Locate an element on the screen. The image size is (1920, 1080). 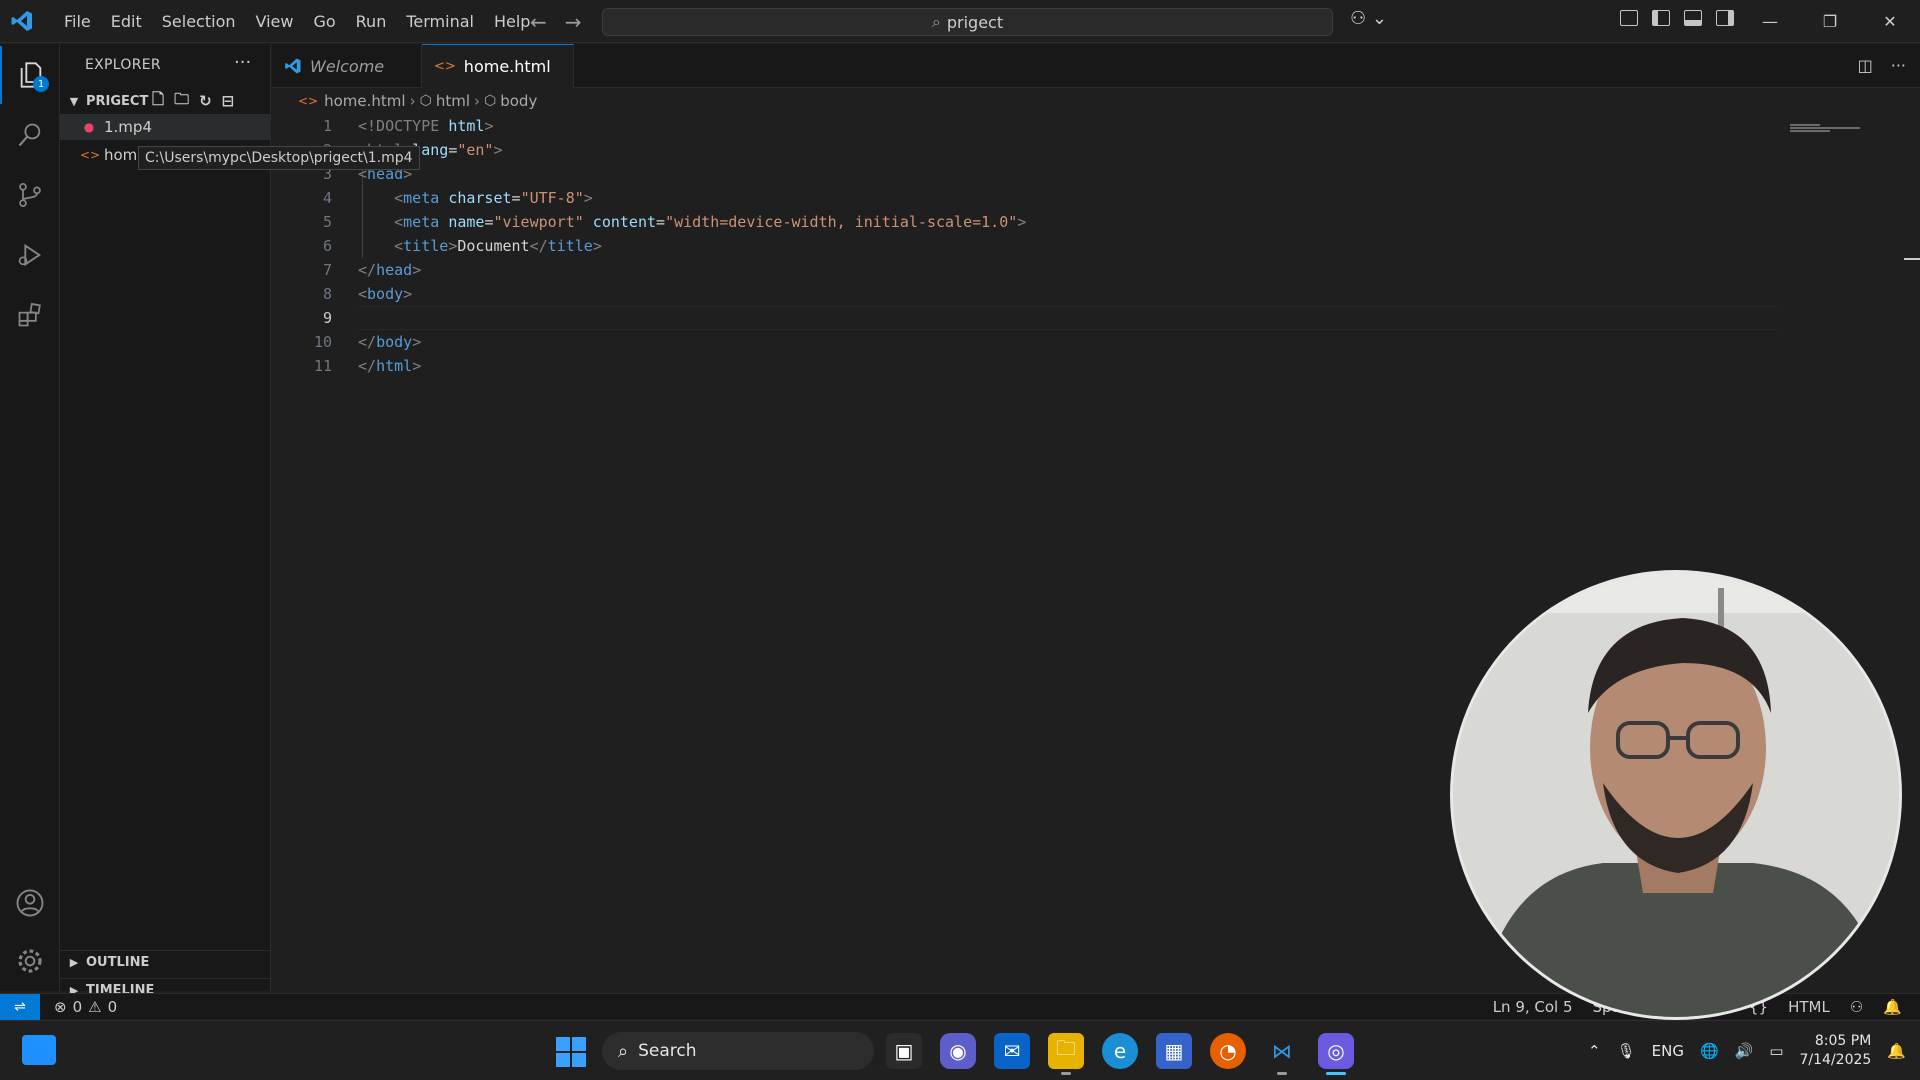
minimap is located at coordinates (1827, 131).